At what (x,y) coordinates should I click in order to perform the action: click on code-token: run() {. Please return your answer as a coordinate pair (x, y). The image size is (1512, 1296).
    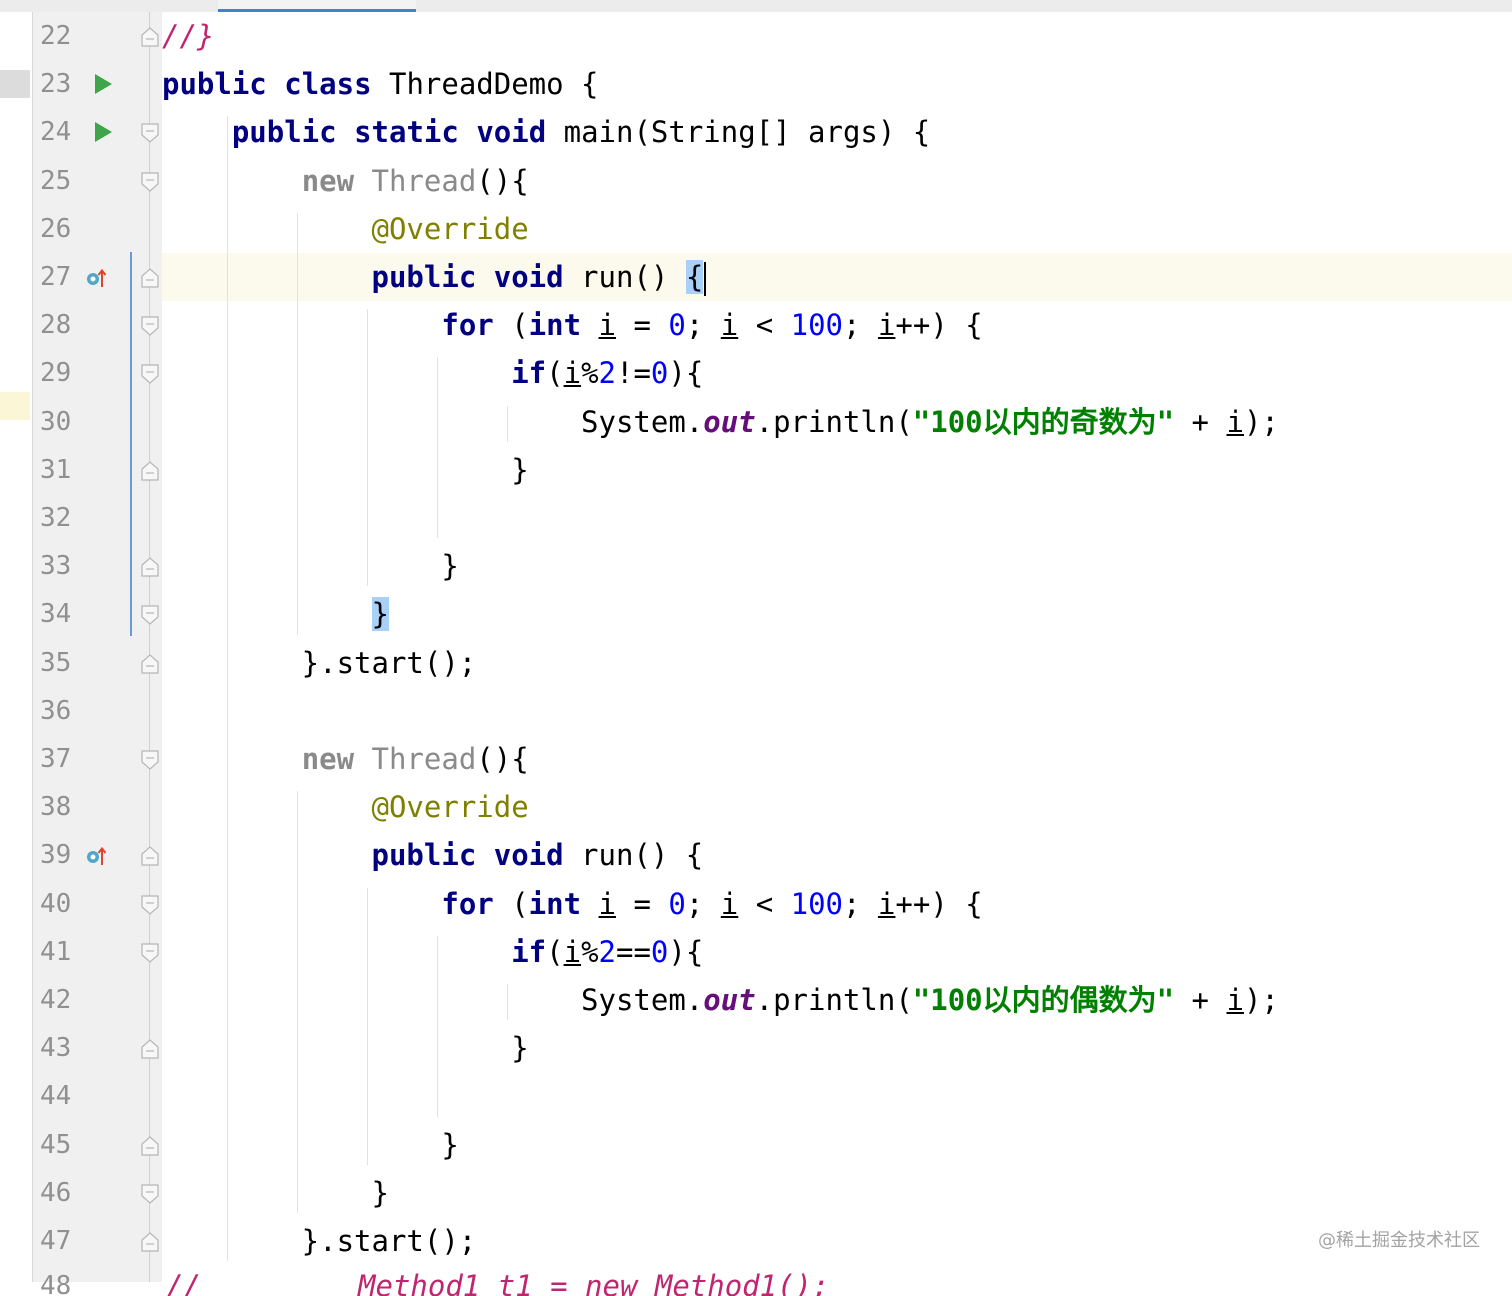
    Looking at the image, I should click on (633, 855).